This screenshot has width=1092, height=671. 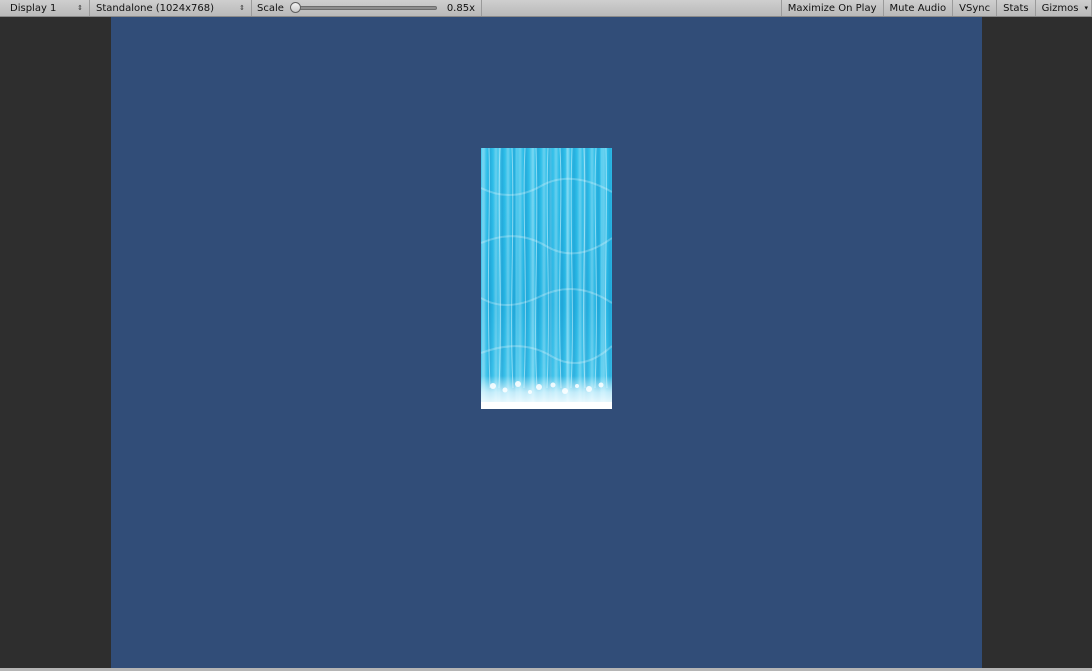 I want to click on chevron-down-icon: ▾, so click(x=1086, y=8).